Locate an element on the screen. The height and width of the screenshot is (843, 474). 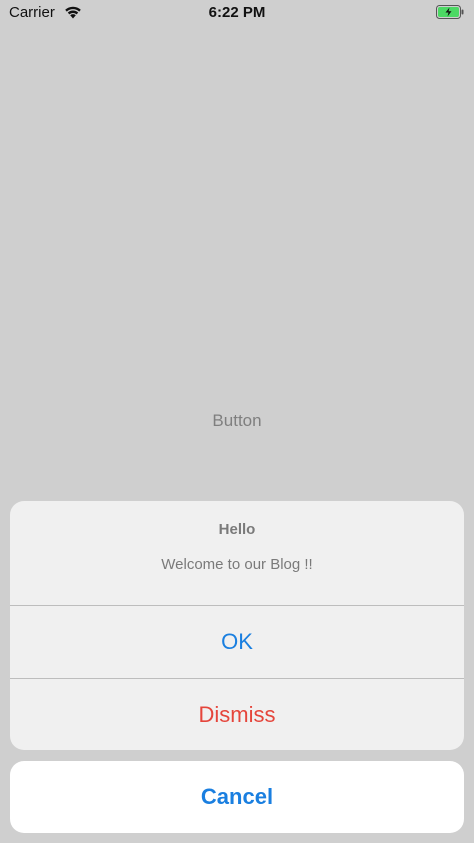
action-sheet-message: Welcome to our Blog !! is located at coordinates (237, 564).